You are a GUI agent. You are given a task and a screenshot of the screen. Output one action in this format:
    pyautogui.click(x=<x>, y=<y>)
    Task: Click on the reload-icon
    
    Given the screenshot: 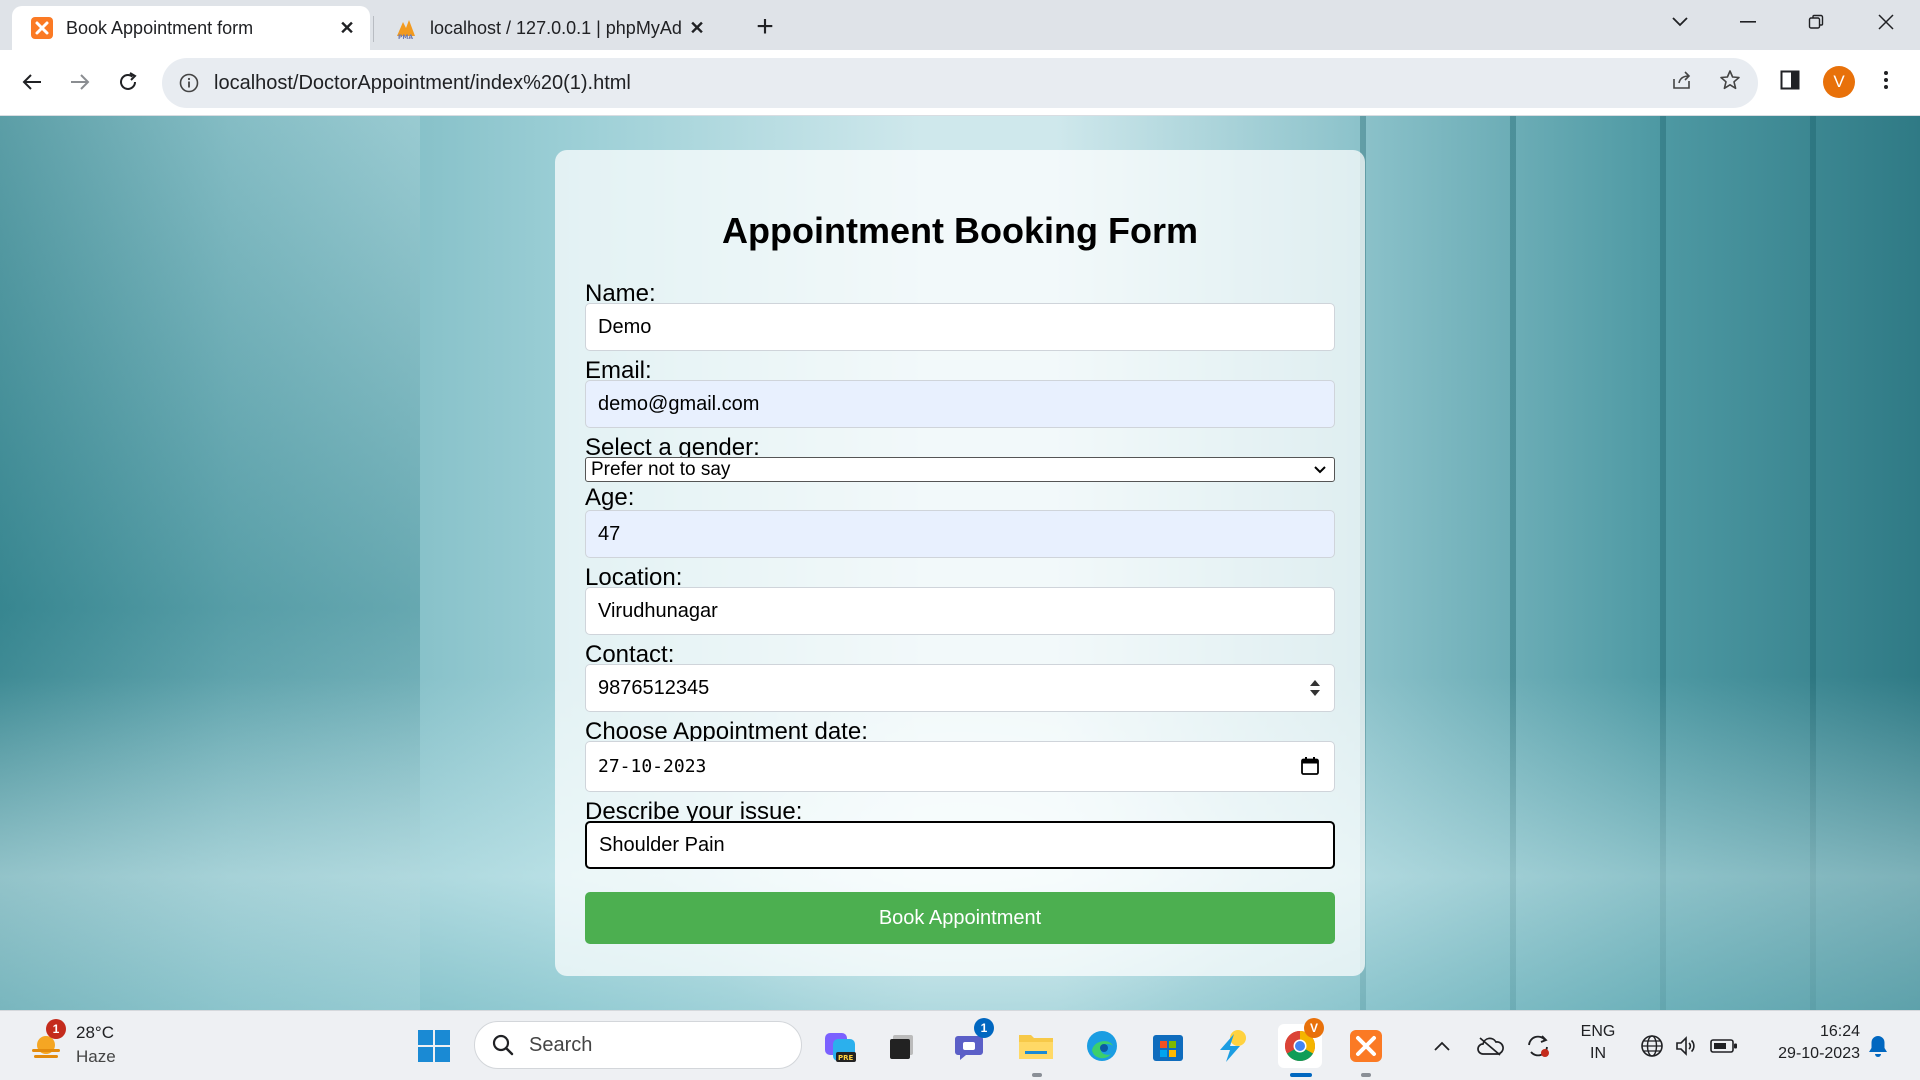 What is the action you would take?
    pyautogui.click(x=128, y=82)
    